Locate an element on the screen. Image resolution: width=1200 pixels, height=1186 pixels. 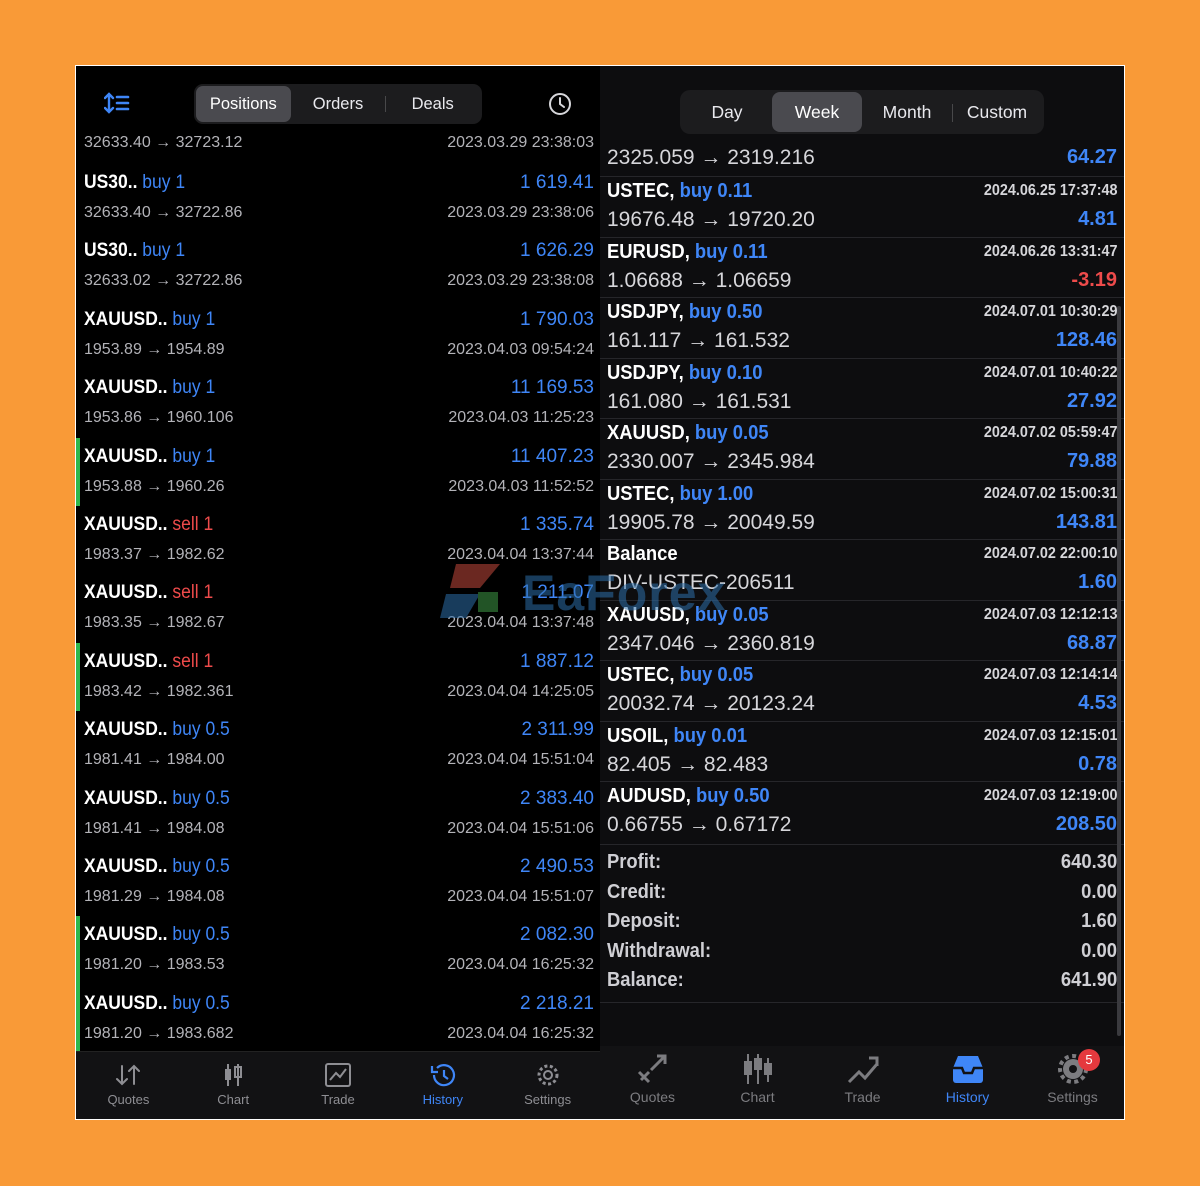
clock-icon is located at coordinates (560, 104).